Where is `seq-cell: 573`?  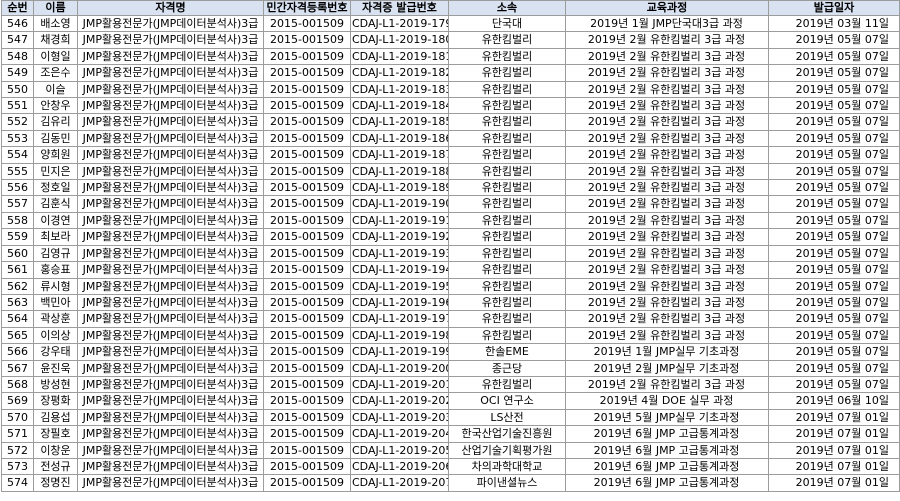
seq-cell: 573 is located at coordinates (17, 466).